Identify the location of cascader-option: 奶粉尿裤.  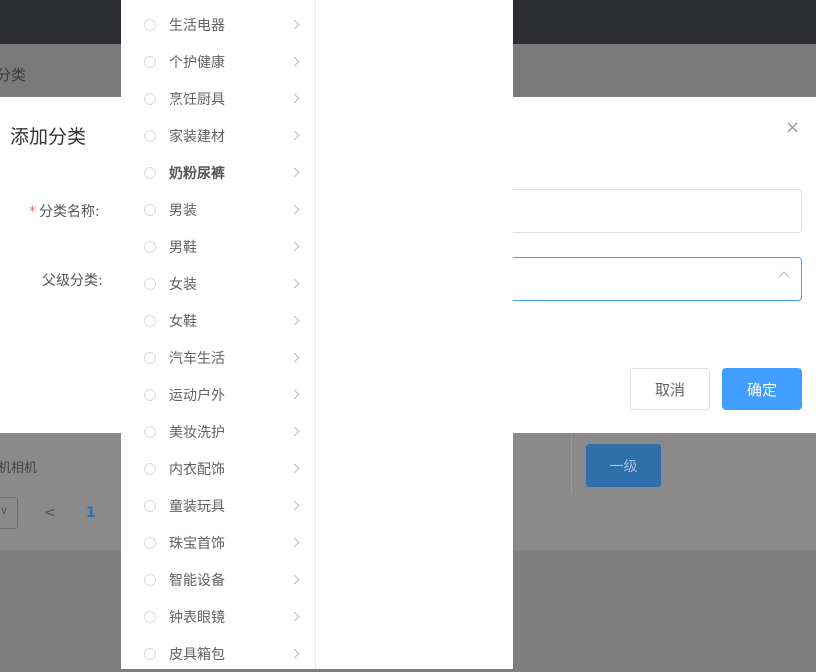
(218, 172).